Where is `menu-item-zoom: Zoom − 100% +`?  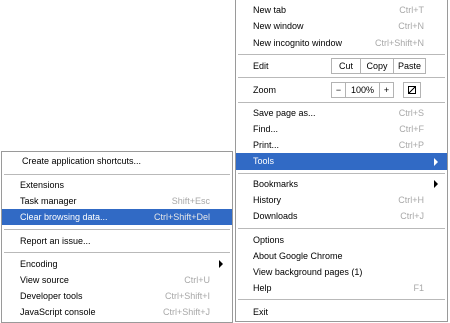
menu-item-zoom: Zoom − 100% + is located at coordinates (341, 90).